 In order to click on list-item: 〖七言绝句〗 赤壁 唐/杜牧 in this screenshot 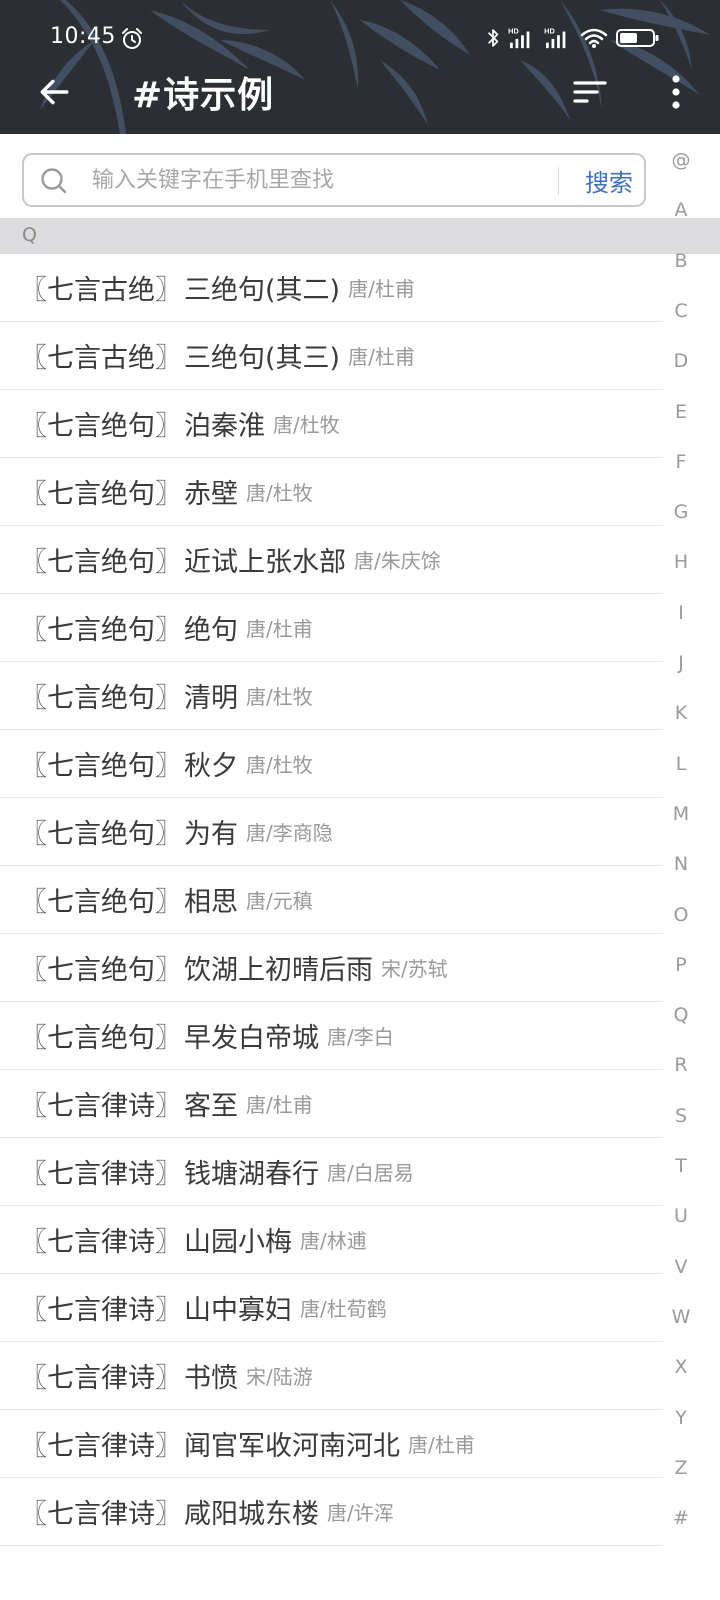, I will do `click(331, 492)`.